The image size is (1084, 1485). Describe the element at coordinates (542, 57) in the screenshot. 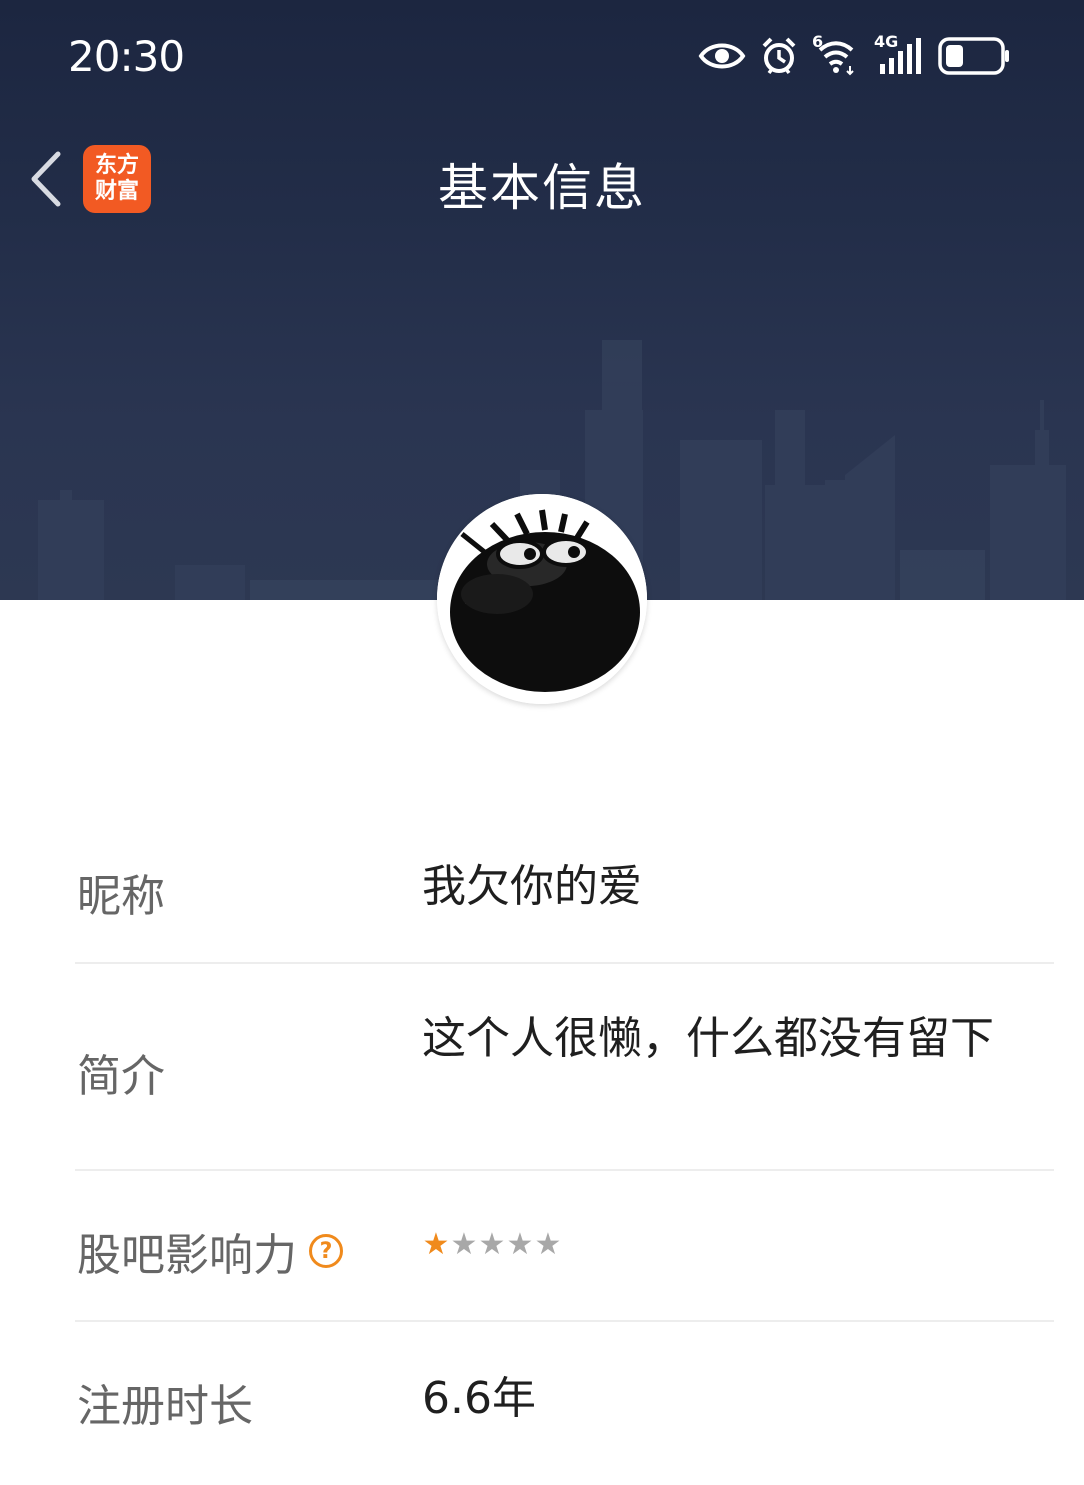

I see `status-bar: 20:30 6 4G` at that location.